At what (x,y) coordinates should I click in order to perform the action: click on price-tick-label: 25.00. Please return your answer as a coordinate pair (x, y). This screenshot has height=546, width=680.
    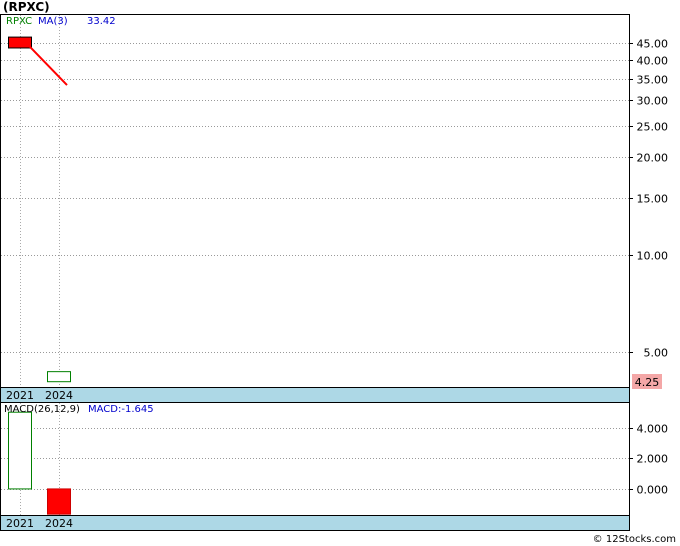
    Looking at the image, I should click on (653, 127).